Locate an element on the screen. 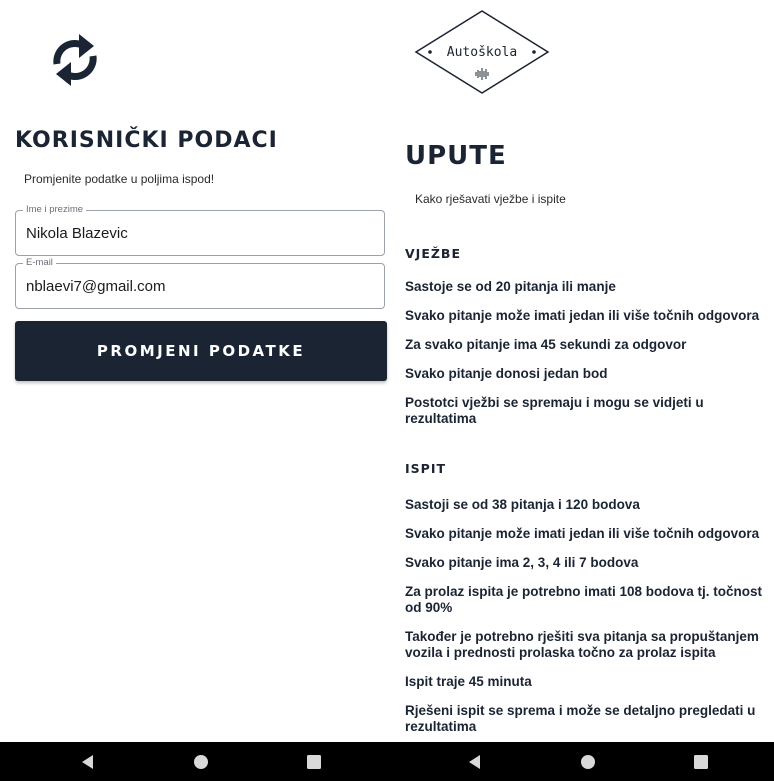 This screenshot has height=781, width=774. list-item: Sastoji se od 38 pitanja i 120 bodova is located at coordinates (522, 504).